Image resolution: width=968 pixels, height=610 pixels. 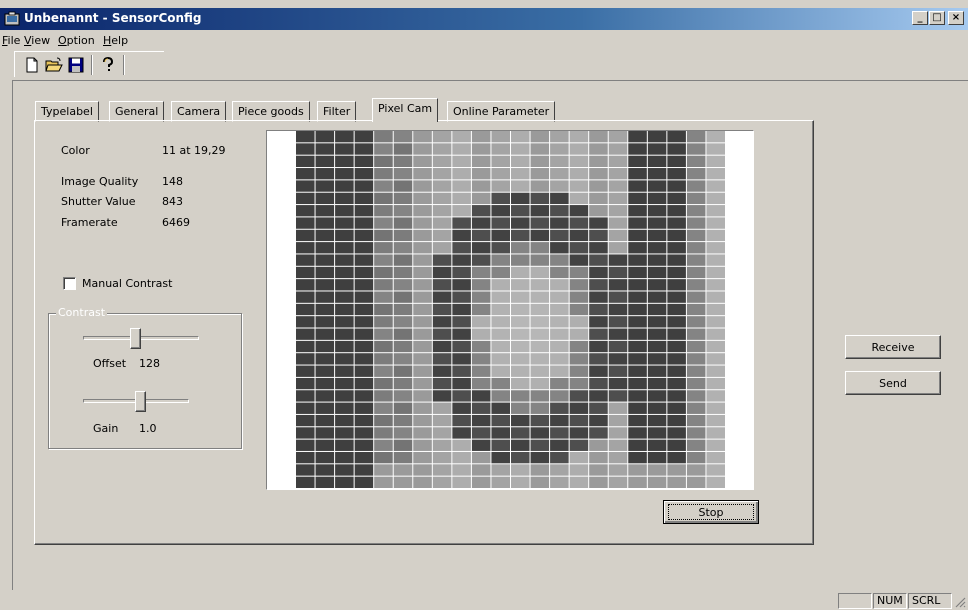 What do you see at coordinates (893, 383) in the screenshot?
I see `send-button: Send` at bounding box center [893, 383].